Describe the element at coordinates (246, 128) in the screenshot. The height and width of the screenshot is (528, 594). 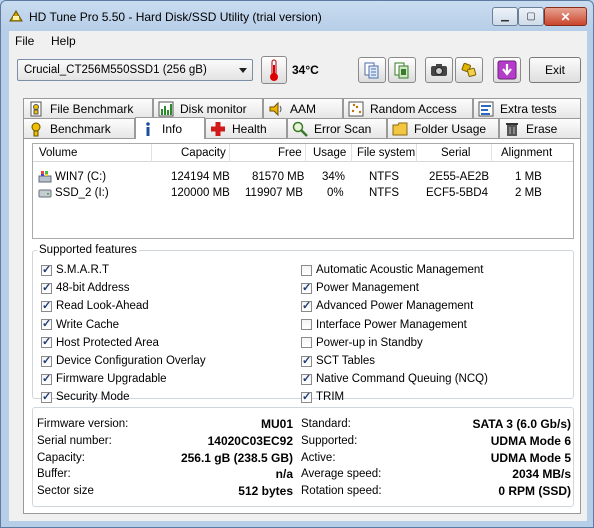
I see `tab-health: Health` at that location.